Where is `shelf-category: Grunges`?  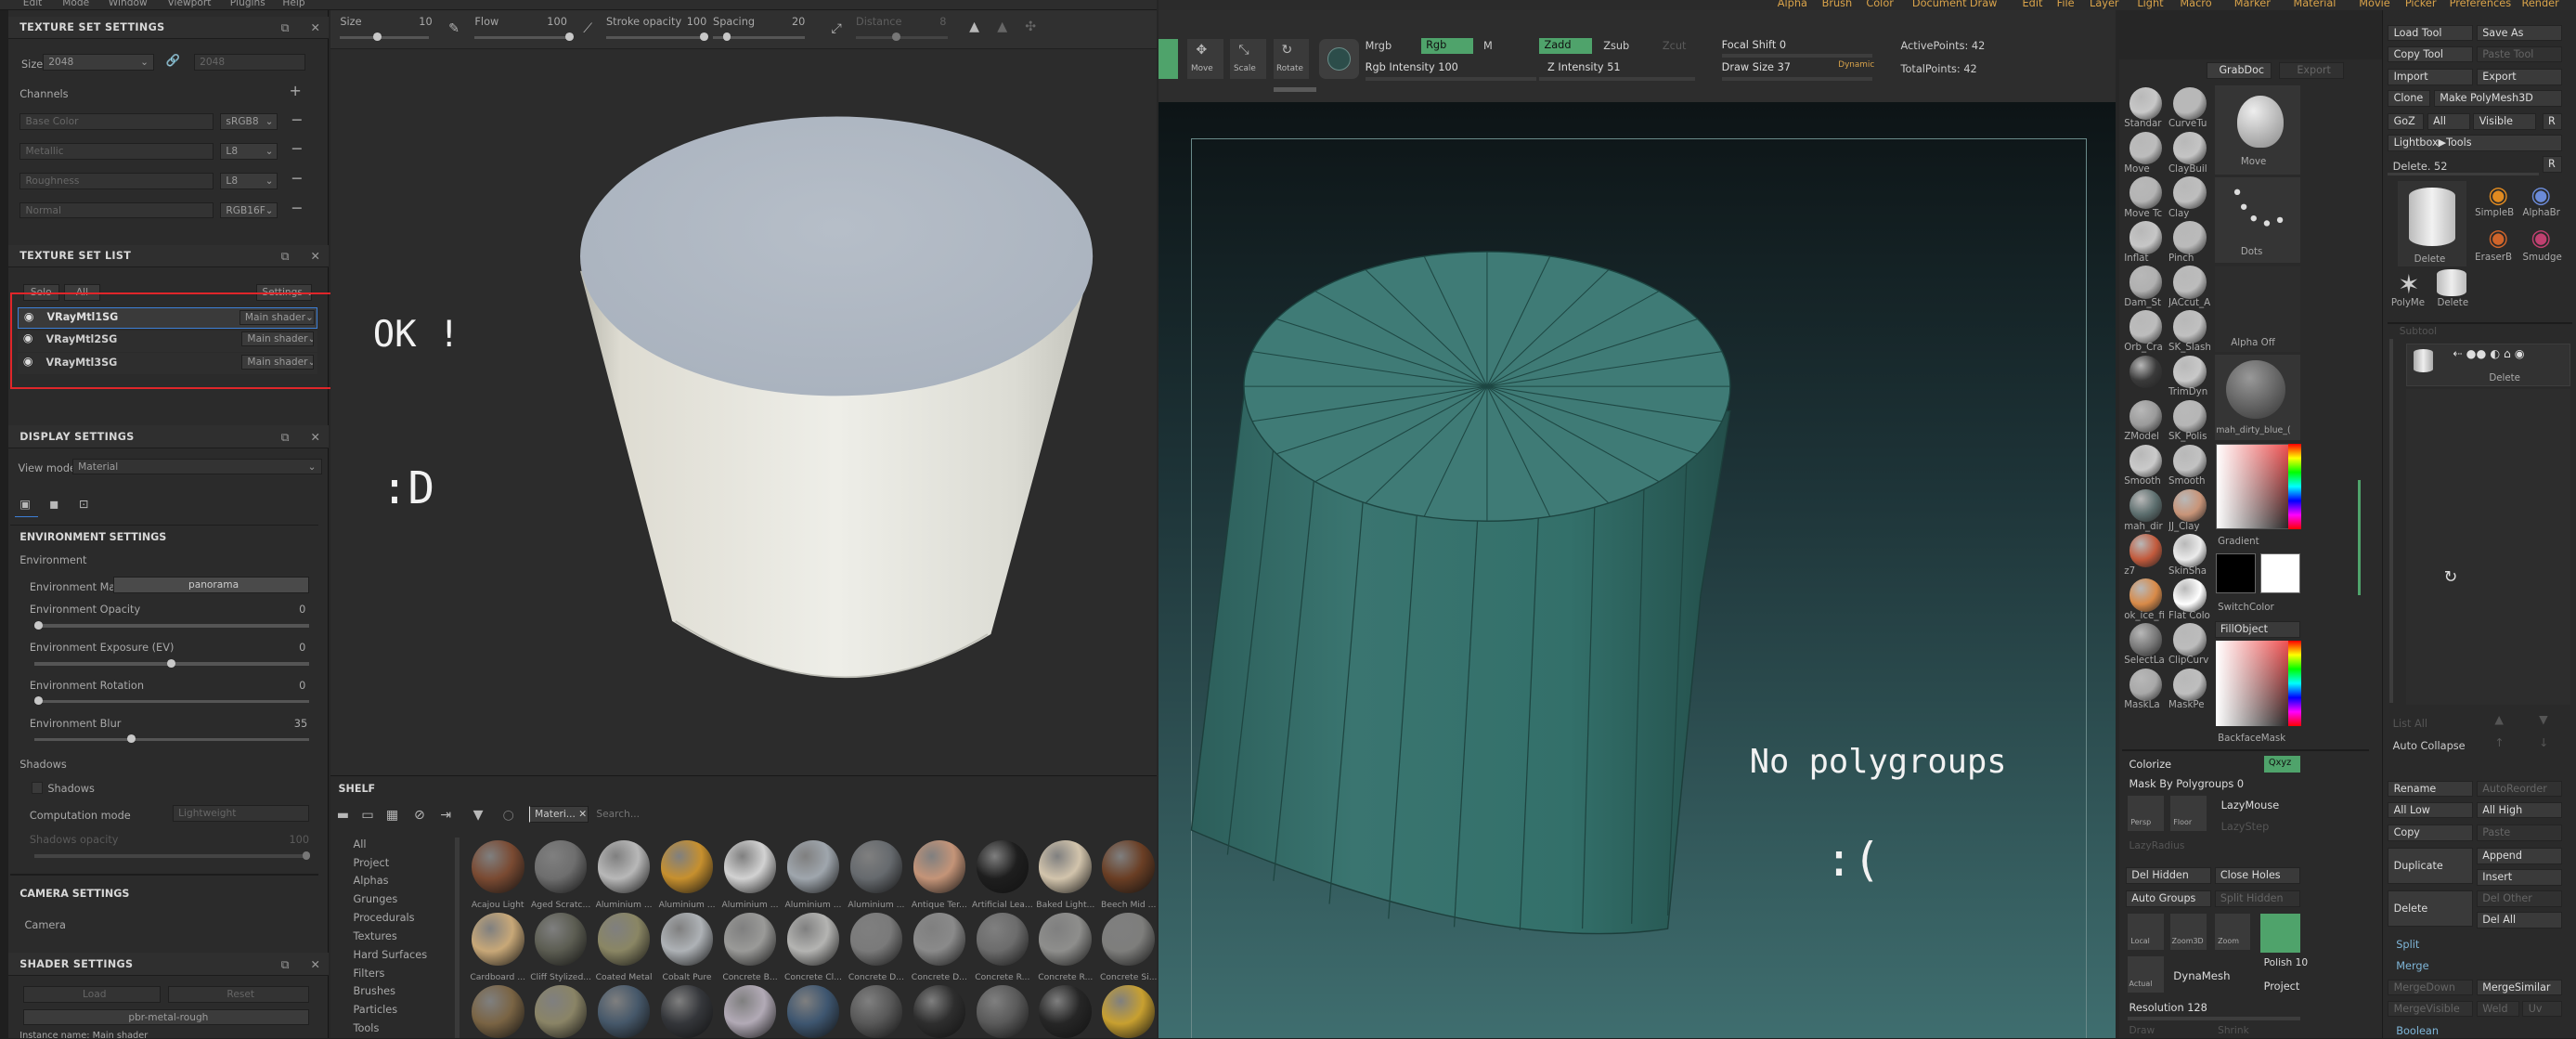
shelf-category: Grunges is located at coordinates (375, 898).